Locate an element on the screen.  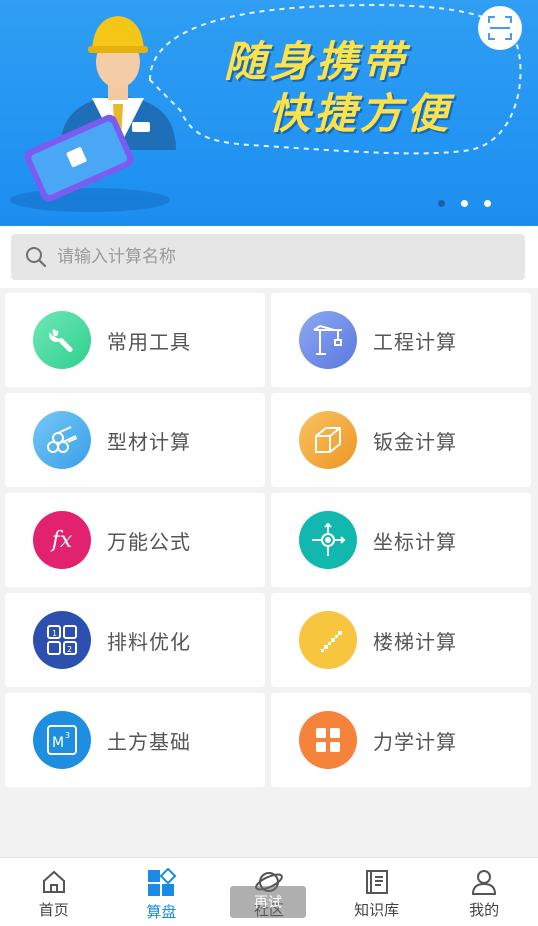
book-icon is located at coordinates (376, 882).